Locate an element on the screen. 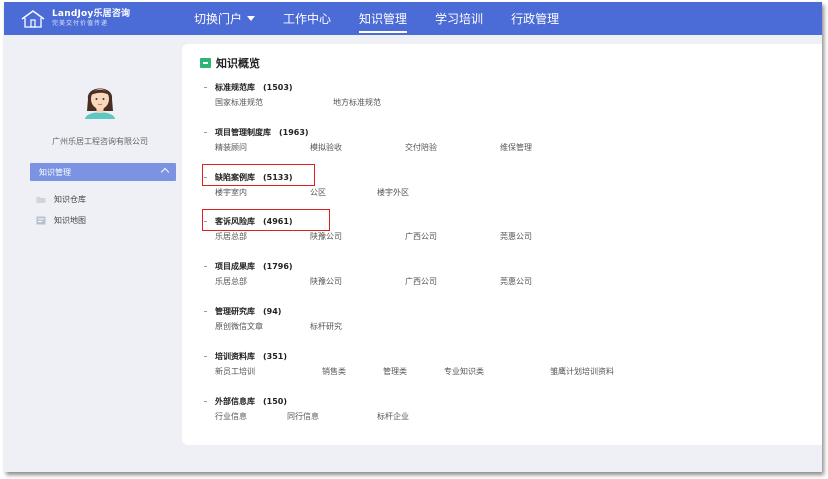 The width and height of the screenshot is (828, 479). category-link: 同行信息 is located at coordinates (303, 416).